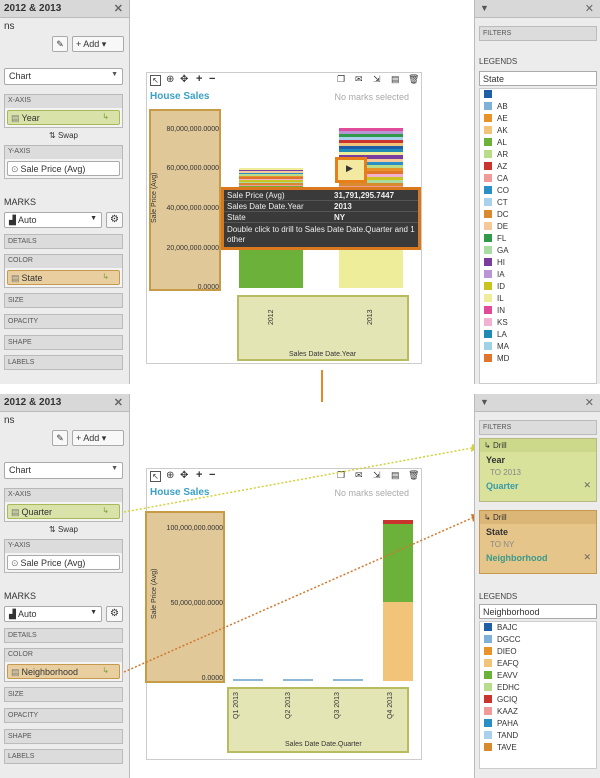 This screenshot has width=600, height=778. What do you see at coordinates (538, 640) in the screenshot?
I see `legend-item: DGCC` at bounding box center [538, 640].